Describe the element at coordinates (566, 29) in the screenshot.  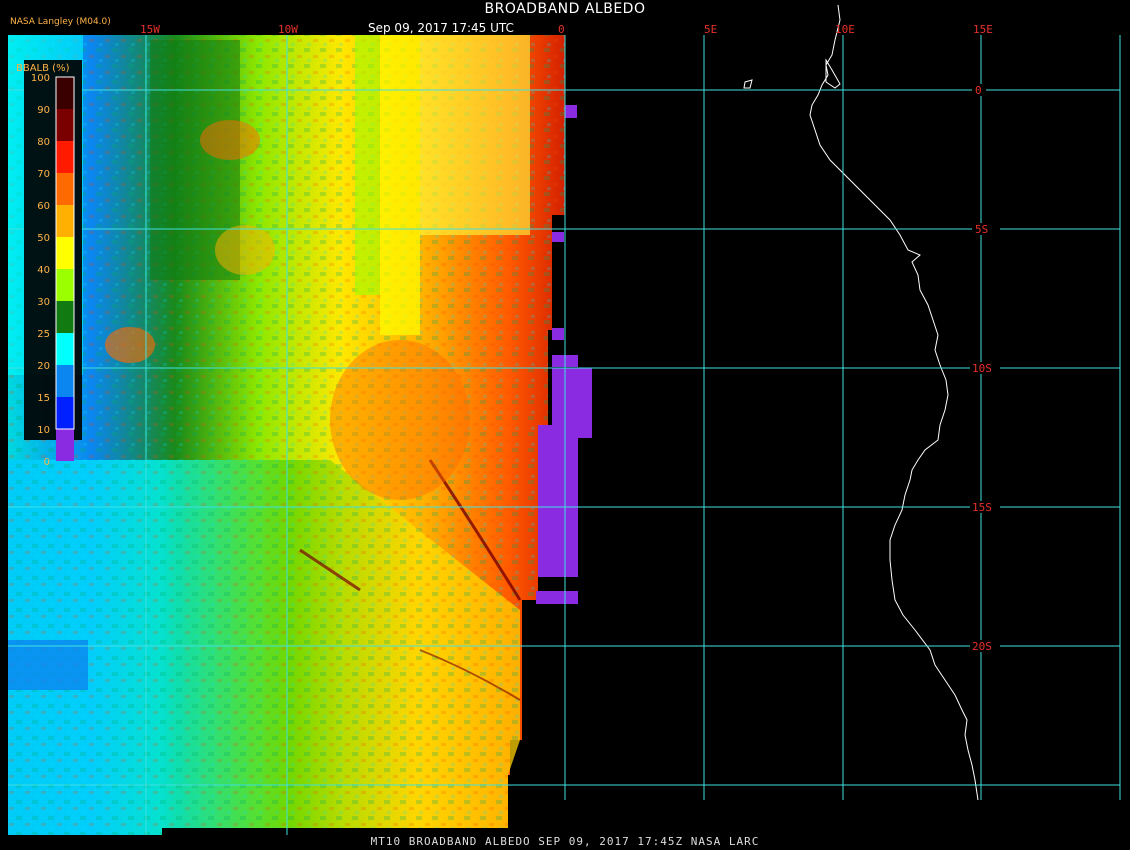
I see `longitude-labels: 15W 10W 0 5E 10E 15E` at that location.